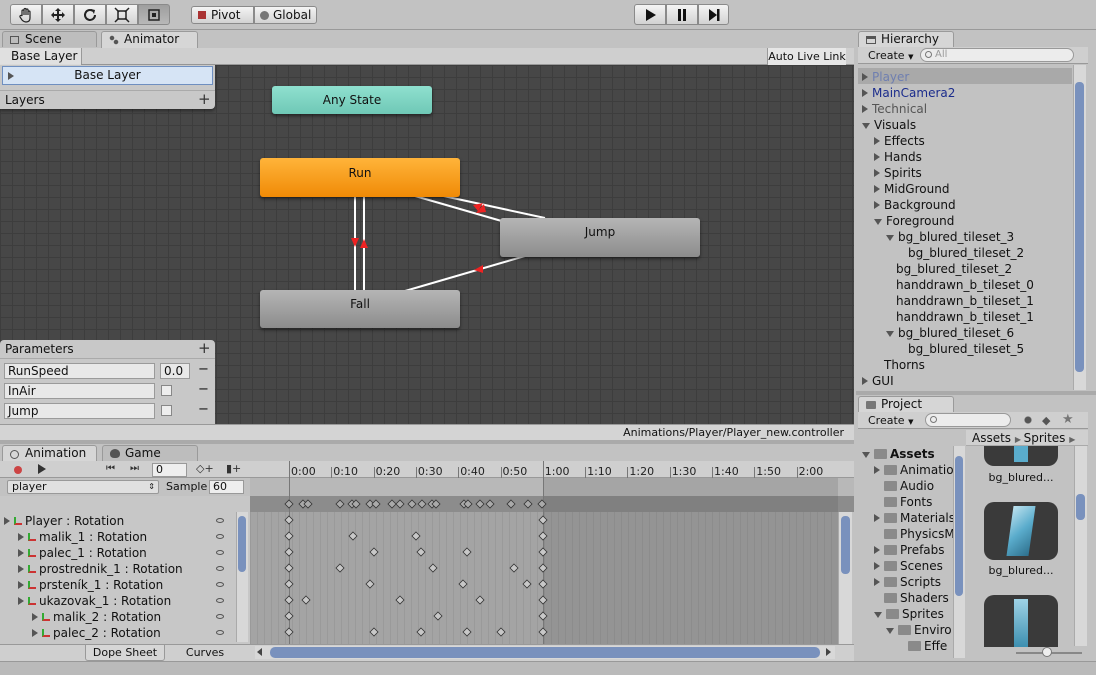 Image resolution: width=1096 pixels, height=675 pixels. Describe the element at coordinates (175, 371) in the screenshot. I see `parameter-float-field: 0.0` at that location.